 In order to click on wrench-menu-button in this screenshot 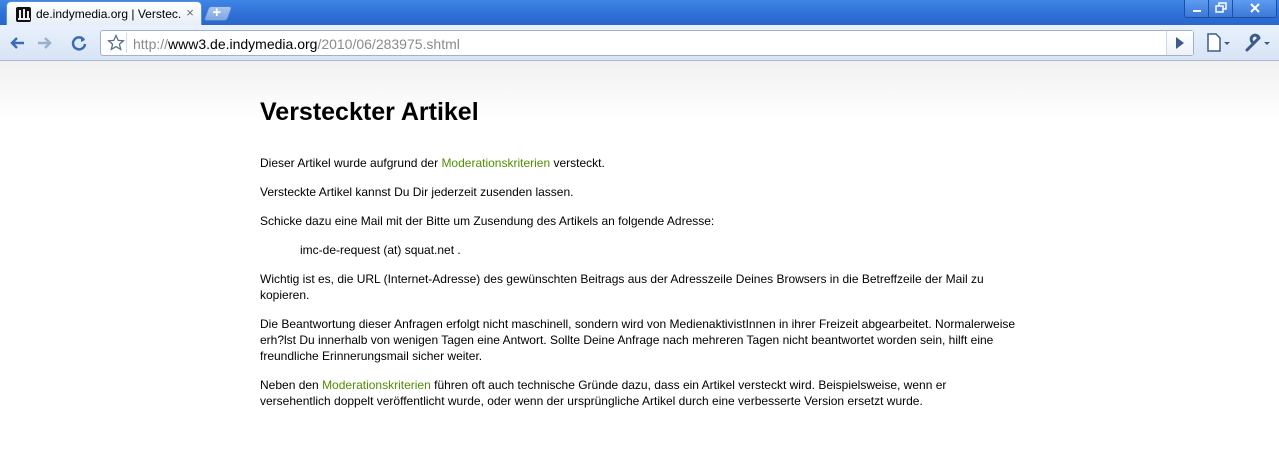, I will do `click(1257, 43)`.